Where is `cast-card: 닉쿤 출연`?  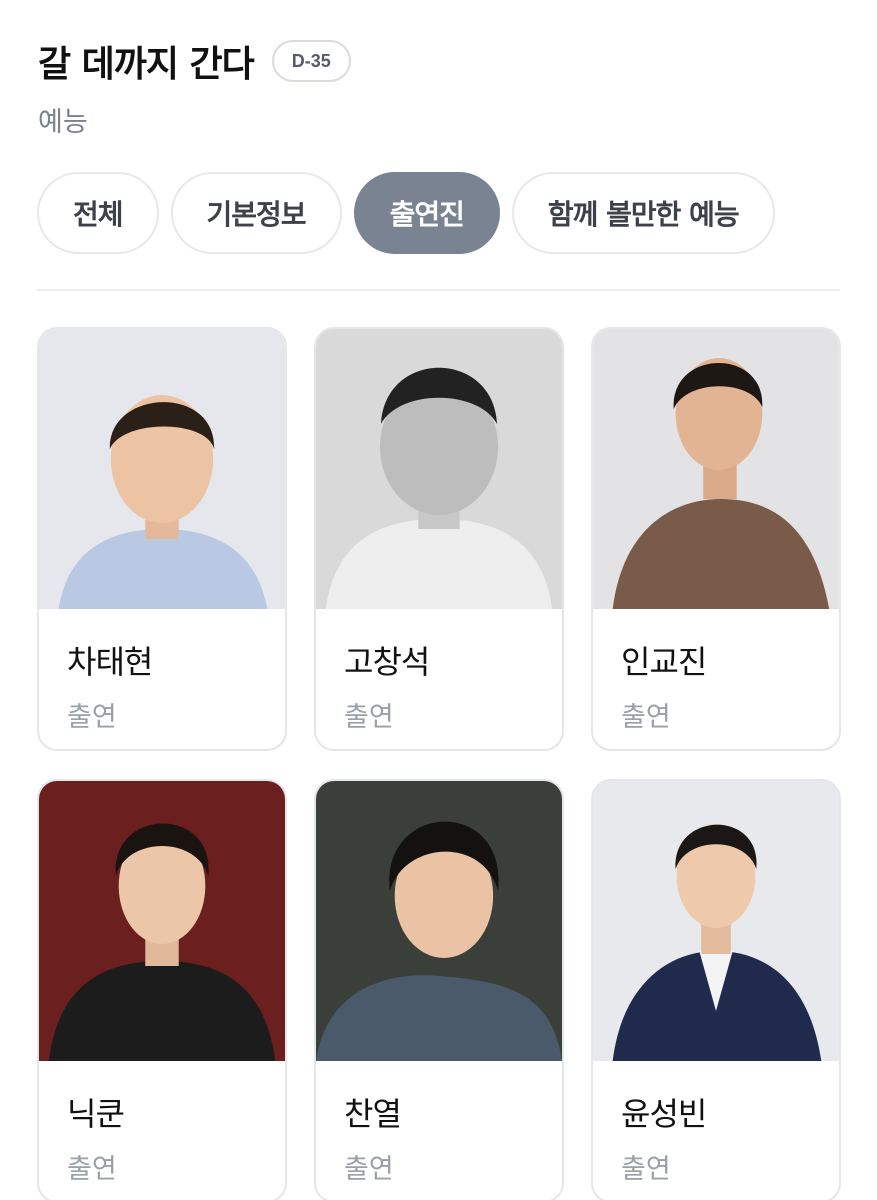
cast-card: 닉쿤 출연 is located at coordinates (162, 989).